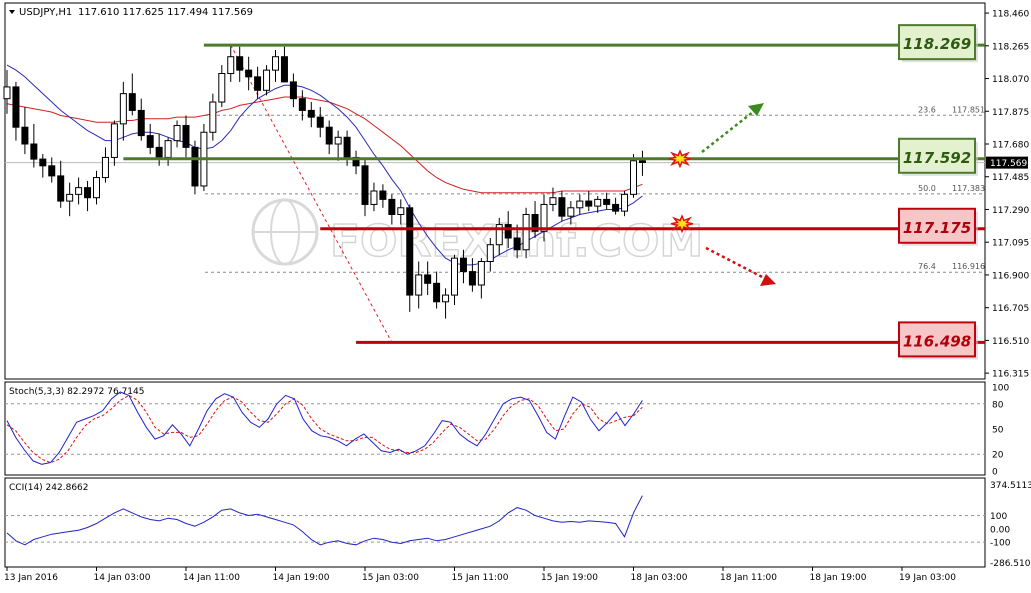 The height and width of the screenshot is (593, 1031). What do you see at coordinates (1010, 309) in the screenshot?
I see `price-tick-label: 116.705` at bounding box center [1010, 309].